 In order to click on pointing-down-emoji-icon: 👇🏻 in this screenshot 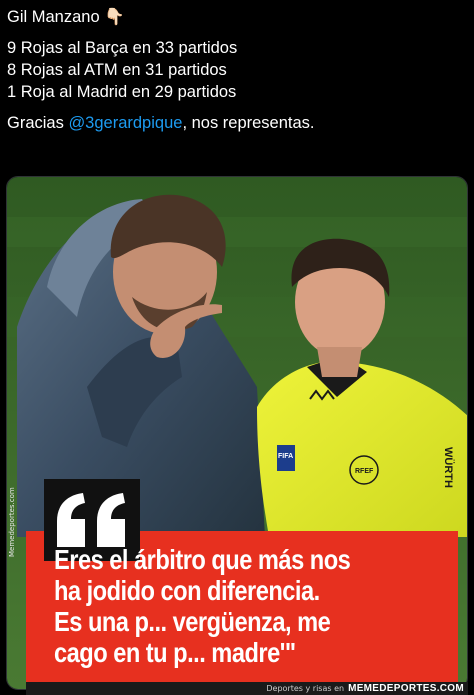, I will do `click(114, 17)`.